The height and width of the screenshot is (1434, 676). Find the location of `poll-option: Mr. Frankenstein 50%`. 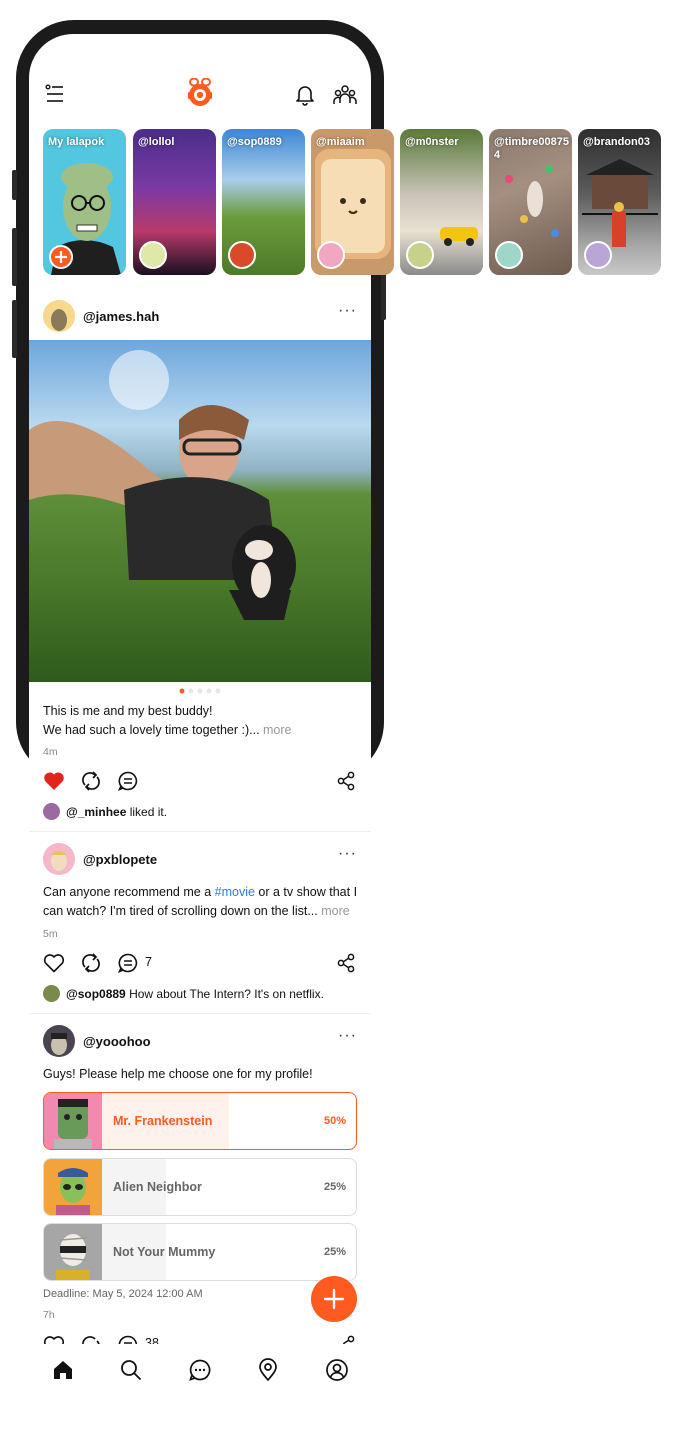

poll-option: Mr. Frankenstein 50% is located at coordinates (200, 1121).